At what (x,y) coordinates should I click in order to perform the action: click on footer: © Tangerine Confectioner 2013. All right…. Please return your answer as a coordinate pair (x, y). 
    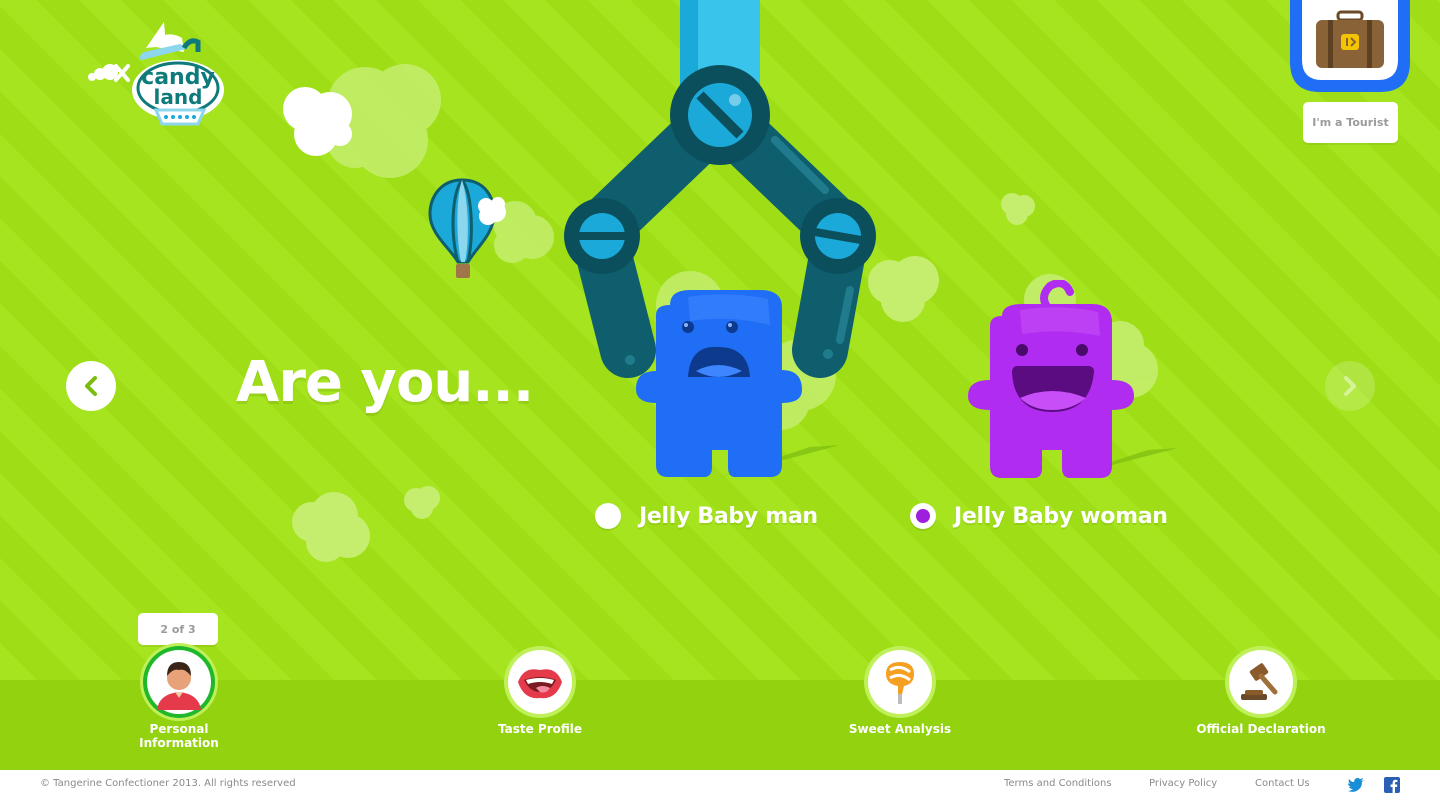
    Looking at the image, I should click on (720, 785).